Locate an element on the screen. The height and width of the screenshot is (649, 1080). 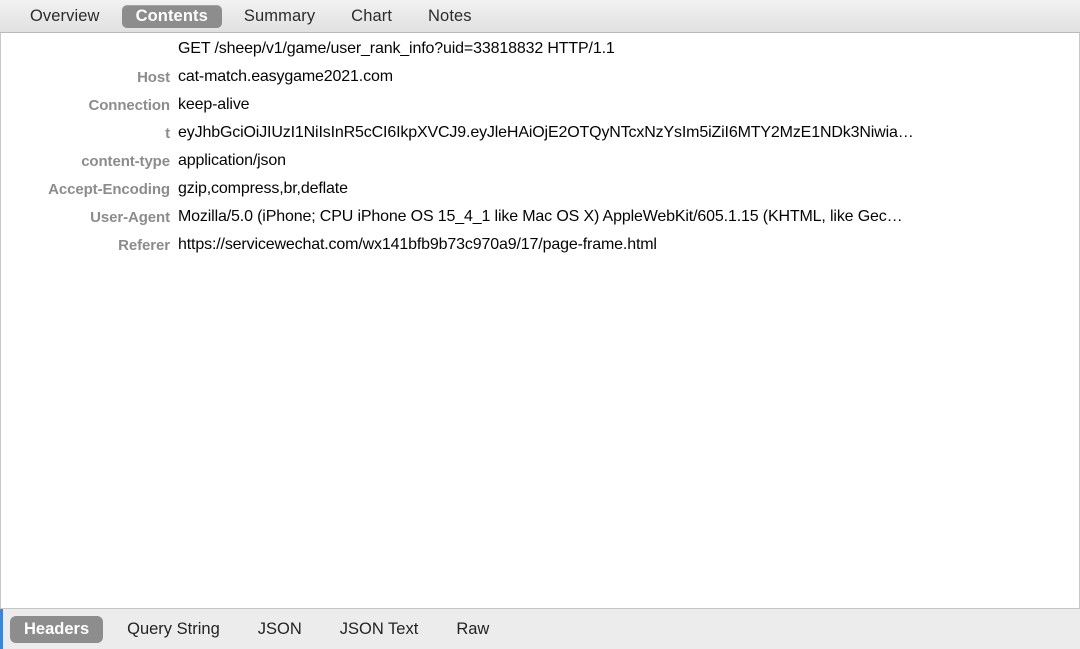
header-name is located at coordinates (88, 49).